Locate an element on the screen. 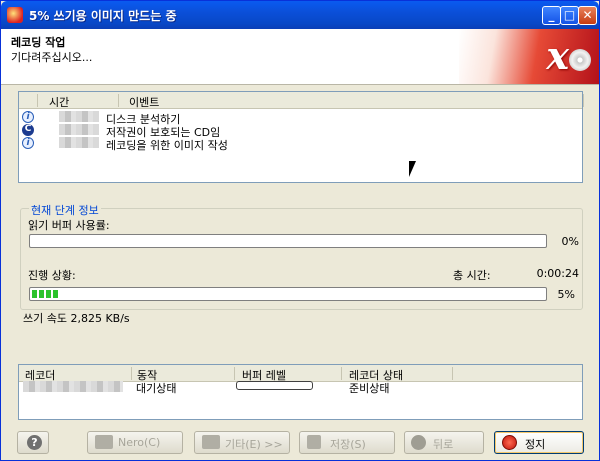 Image resolution: width=600 pixels, height=461 pixels. window-title: 5% 쓰기용 이미지 만드는 중 is located at coordinates (103, 16).